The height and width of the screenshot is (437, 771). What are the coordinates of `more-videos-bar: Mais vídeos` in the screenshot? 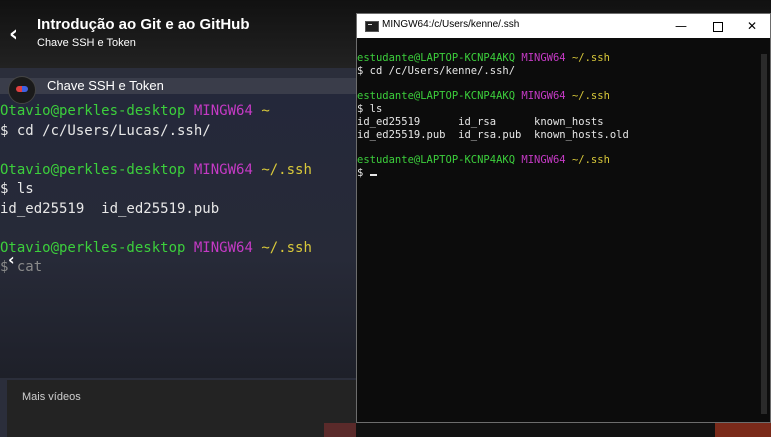 It's located at (184, 408).